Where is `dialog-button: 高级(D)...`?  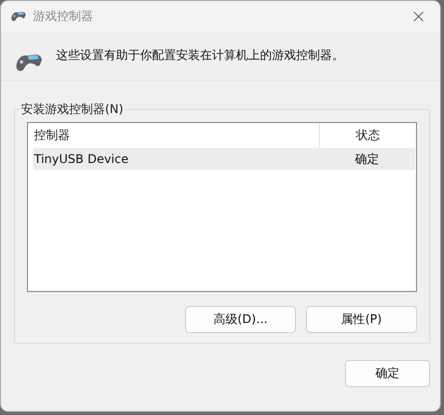
dialog-button: 高级(D)... is located at coordinates (240, 319).